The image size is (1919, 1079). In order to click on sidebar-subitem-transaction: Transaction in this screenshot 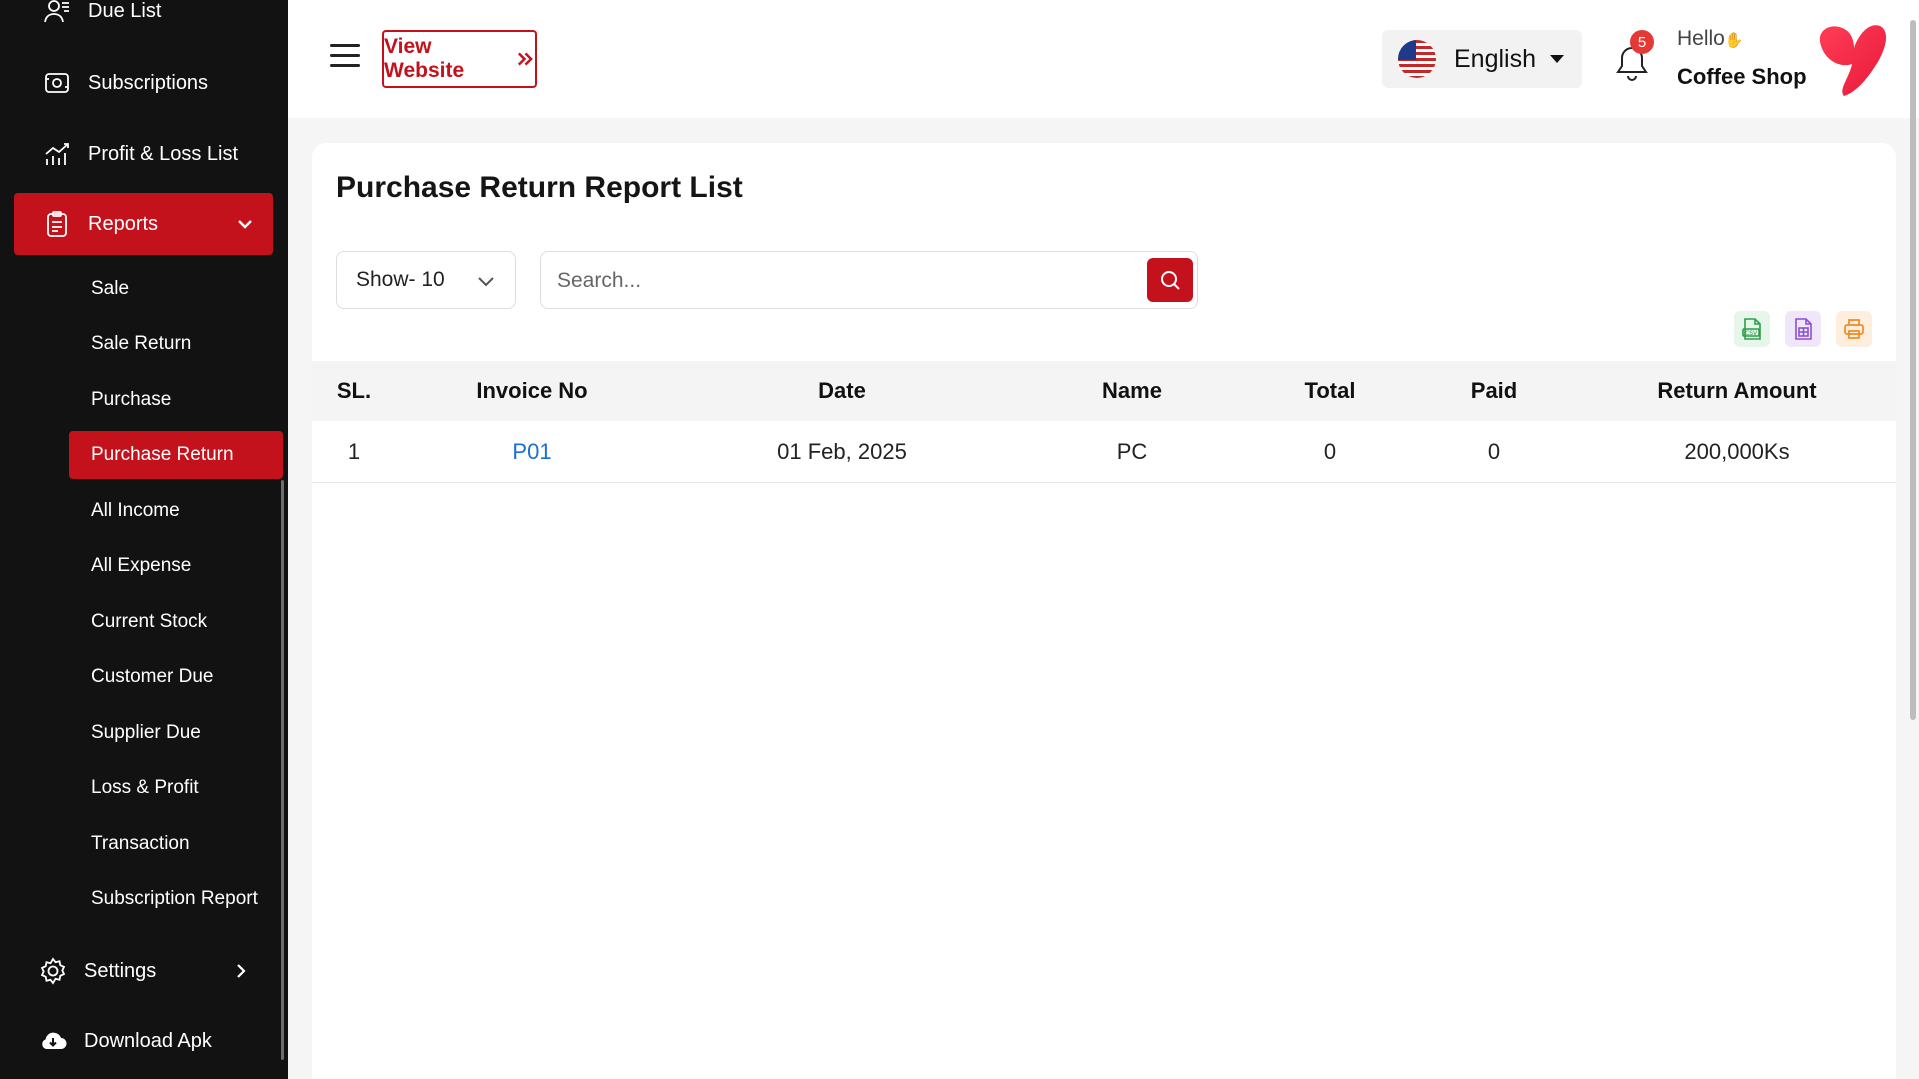, I will do `click(176, 844)`.